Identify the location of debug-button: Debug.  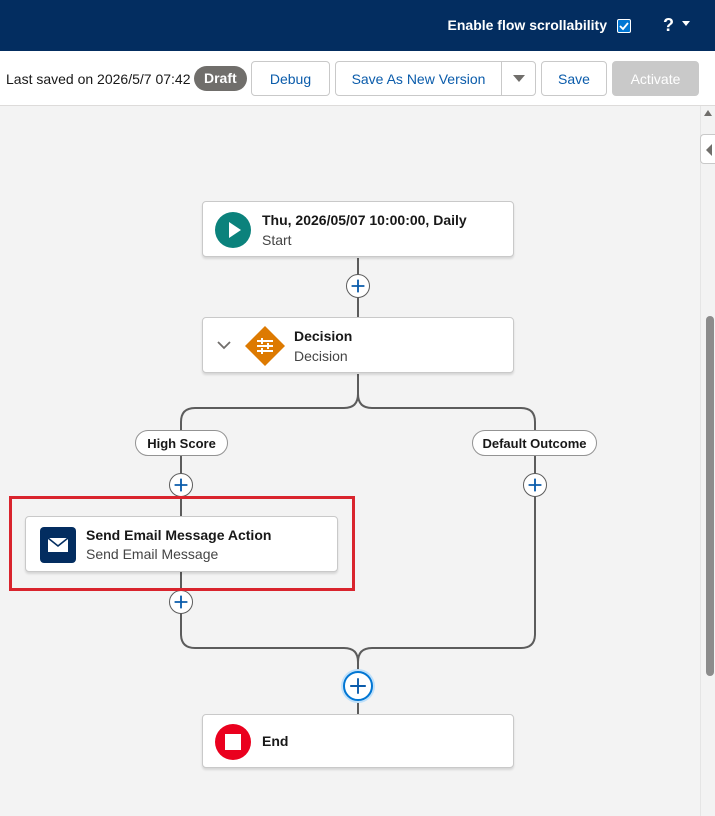
(290, 78).